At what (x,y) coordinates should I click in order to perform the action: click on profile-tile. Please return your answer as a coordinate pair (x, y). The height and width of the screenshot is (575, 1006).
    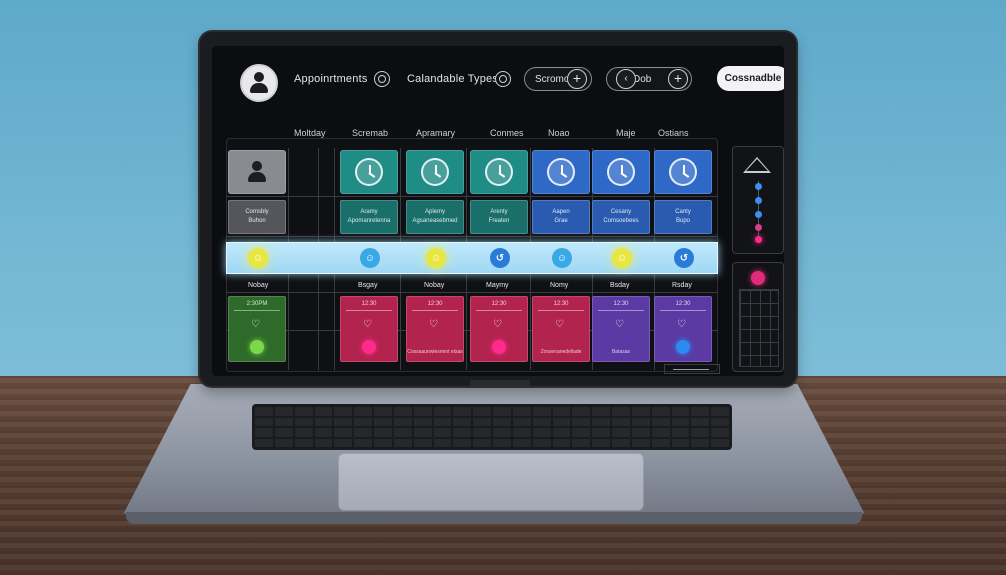
    Looking at the image, I should click on (257, 172).